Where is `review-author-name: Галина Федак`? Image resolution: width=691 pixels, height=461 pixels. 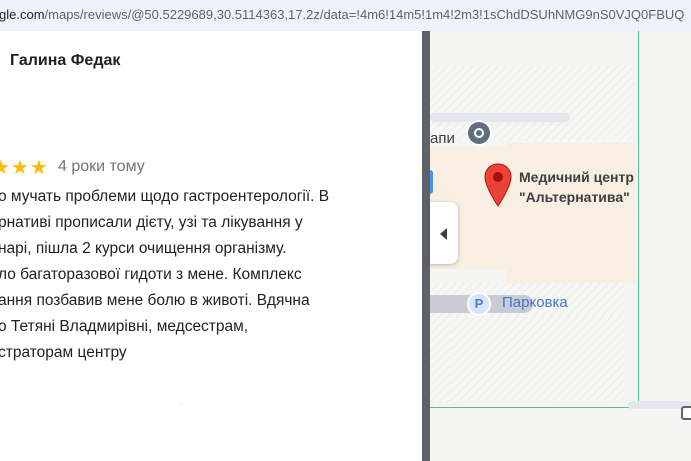
review-author-name: Галина Федак is located at coordinates (65, 61).